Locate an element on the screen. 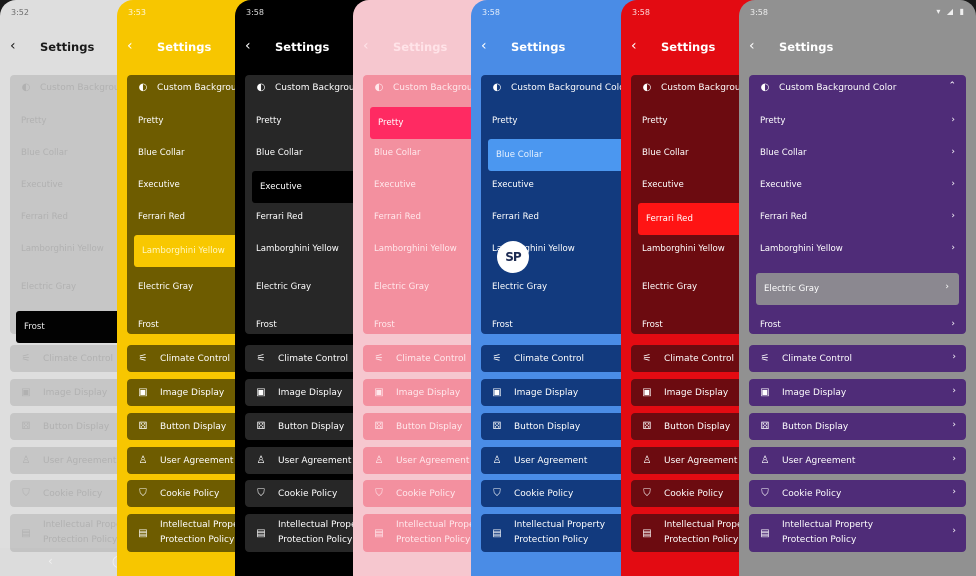 Image resolution: width=976 pixels, height=576 pixels. background-option-selected: Electric Gray › is located at coordinates (857, 289).